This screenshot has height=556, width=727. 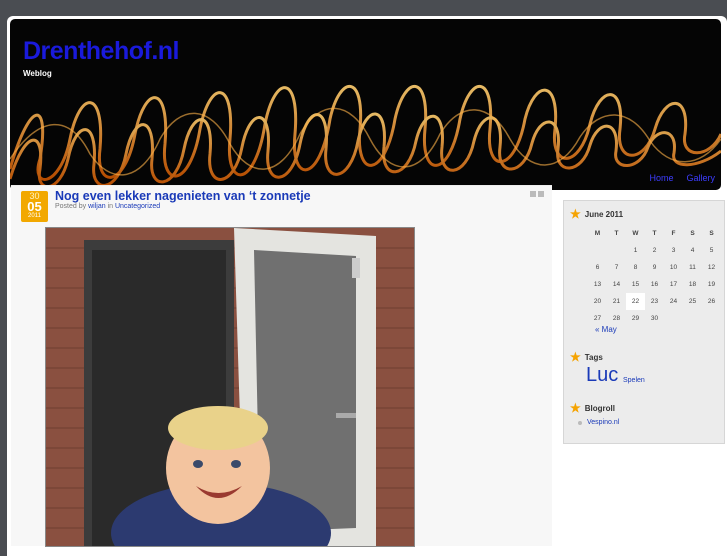 I want to click on blogroll-link-vespino: Vespino.nl, so click(x=603, y=422).